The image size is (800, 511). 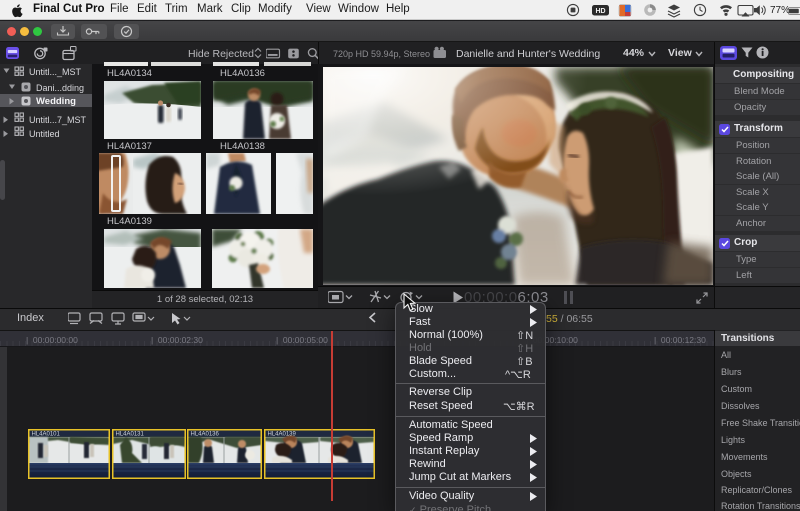 I want to click on svg-text: HL4A0131, so click(x=130, y=435).